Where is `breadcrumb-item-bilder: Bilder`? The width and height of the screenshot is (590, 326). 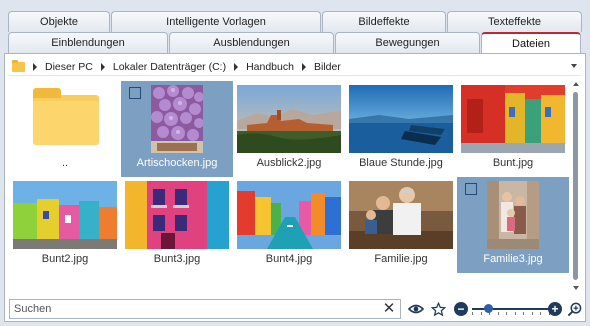
breadcrumb-item-bilder: Bilder is located at coordinates (327, 67).